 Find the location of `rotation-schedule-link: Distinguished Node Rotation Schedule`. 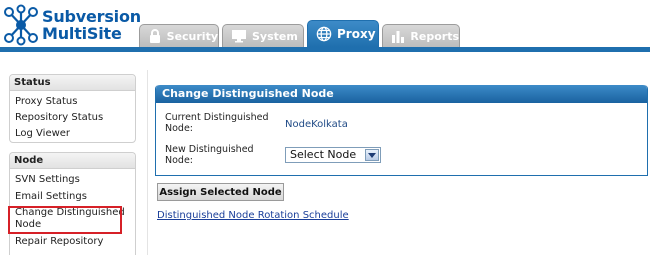

rotation-schedule-link: Distinguished Node Rotation Schedule is located at coordinates (253, 215).